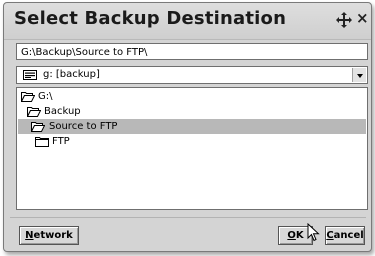  Describe the element at coordinates (330, 235) in the screenshot. I see `cancel-mnemonic: C` at that location.